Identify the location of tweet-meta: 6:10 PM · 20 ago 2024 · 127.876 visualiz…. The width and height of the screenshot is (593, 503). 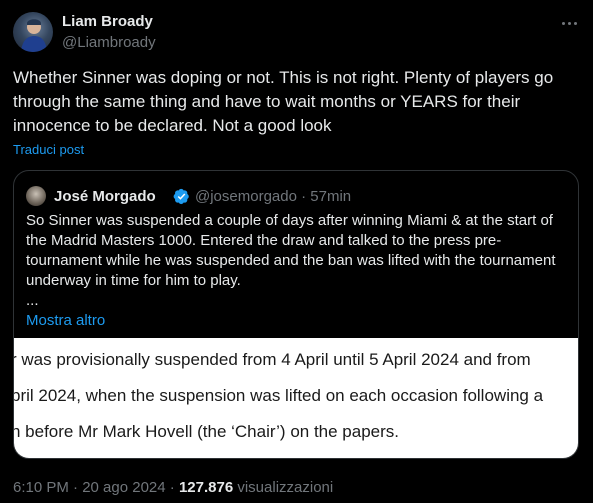
(173, 487).